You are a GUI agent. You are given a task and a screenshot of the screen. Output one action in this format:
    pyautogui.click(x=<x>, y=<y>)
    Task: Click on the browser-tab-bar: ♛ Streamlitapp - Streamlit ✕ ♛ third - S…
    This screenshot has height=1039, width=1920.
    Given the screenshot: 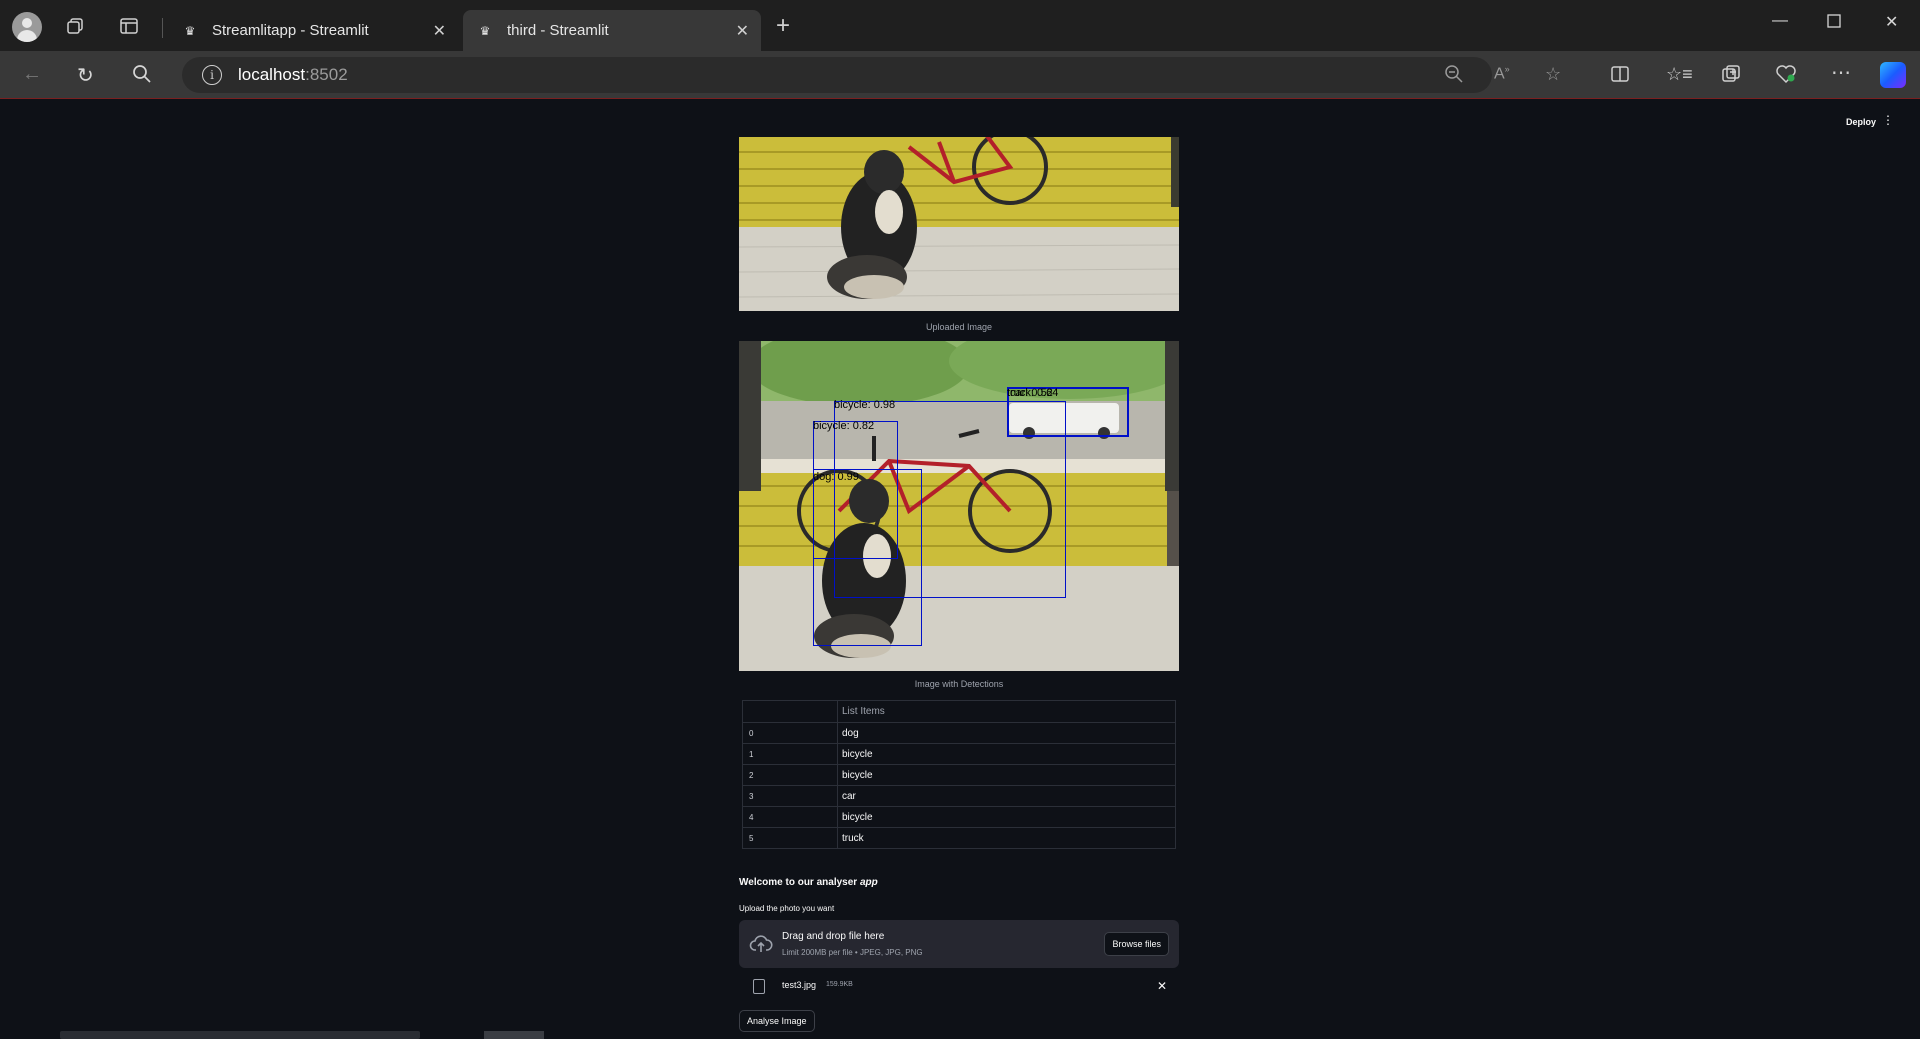 What is the action you would take?
    pyautogui.click(x=960, y=25)
    